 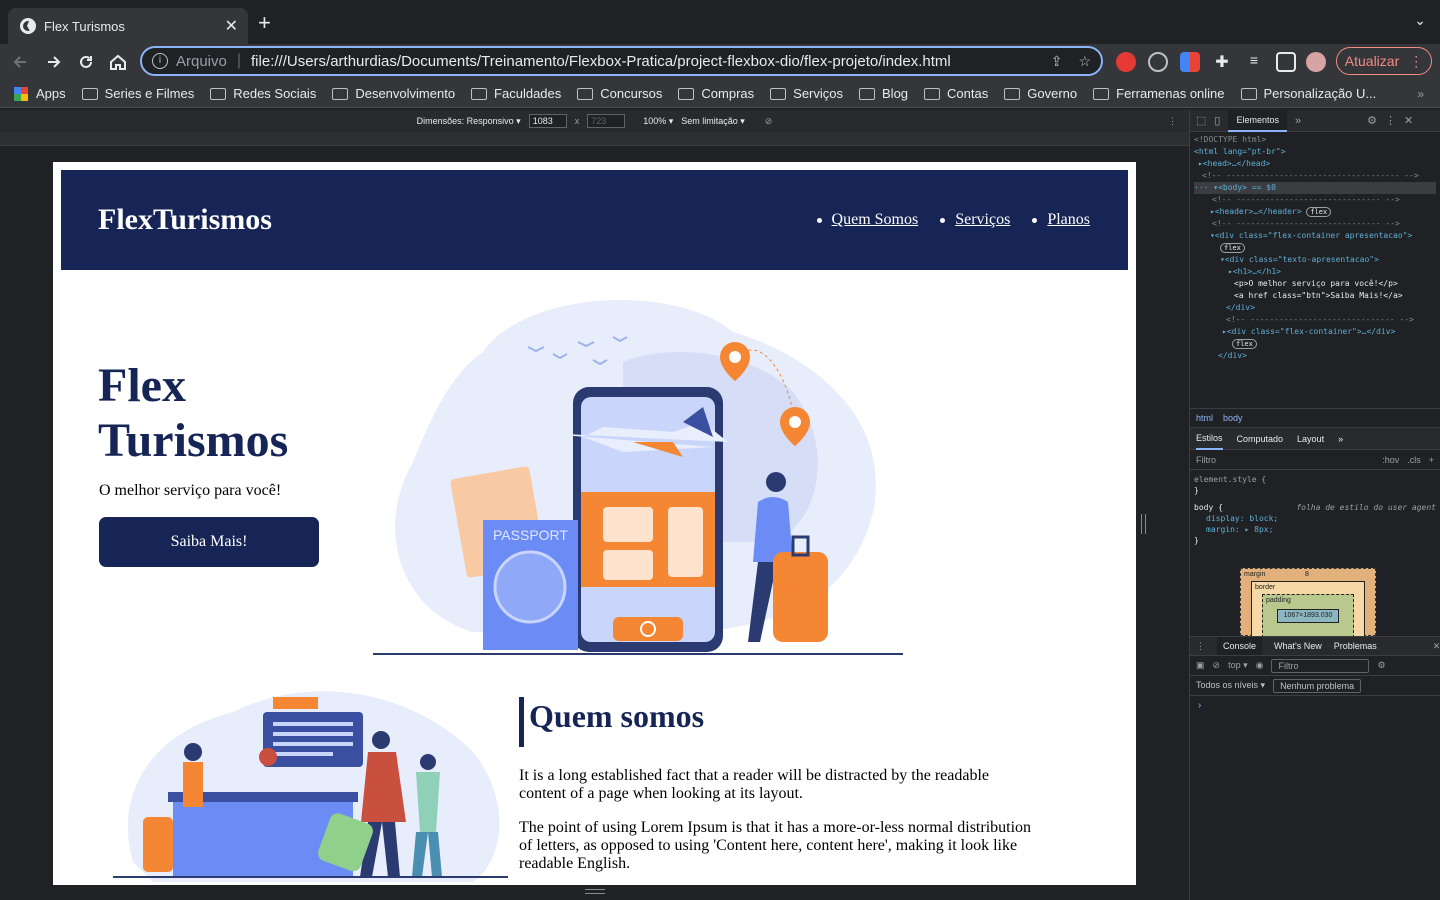 What do you see at coordinates (594, 139) in the screenshot?
I see `media-query-ruler` at bounding box center [594, 139].